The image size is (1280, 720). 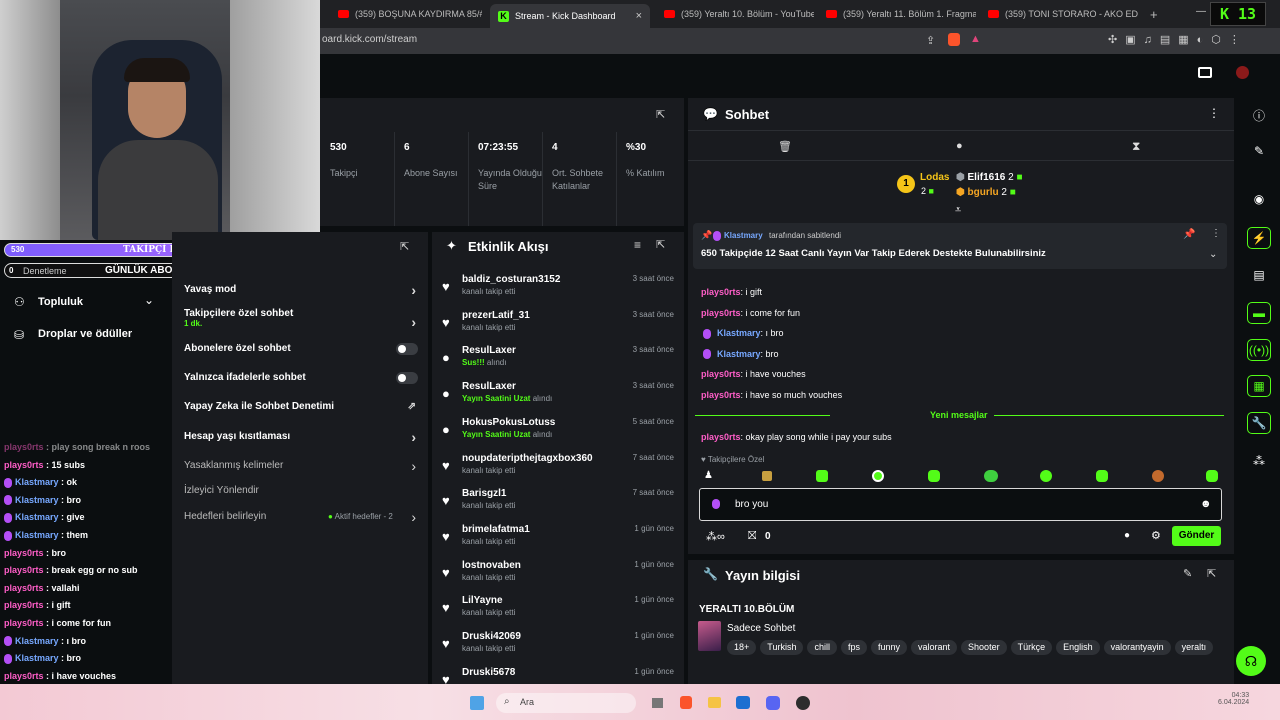 What do you see at coordinates (1201, 11) in the screenshot?
I see `minimize-icon: —` at bounding box center [1201, 11].